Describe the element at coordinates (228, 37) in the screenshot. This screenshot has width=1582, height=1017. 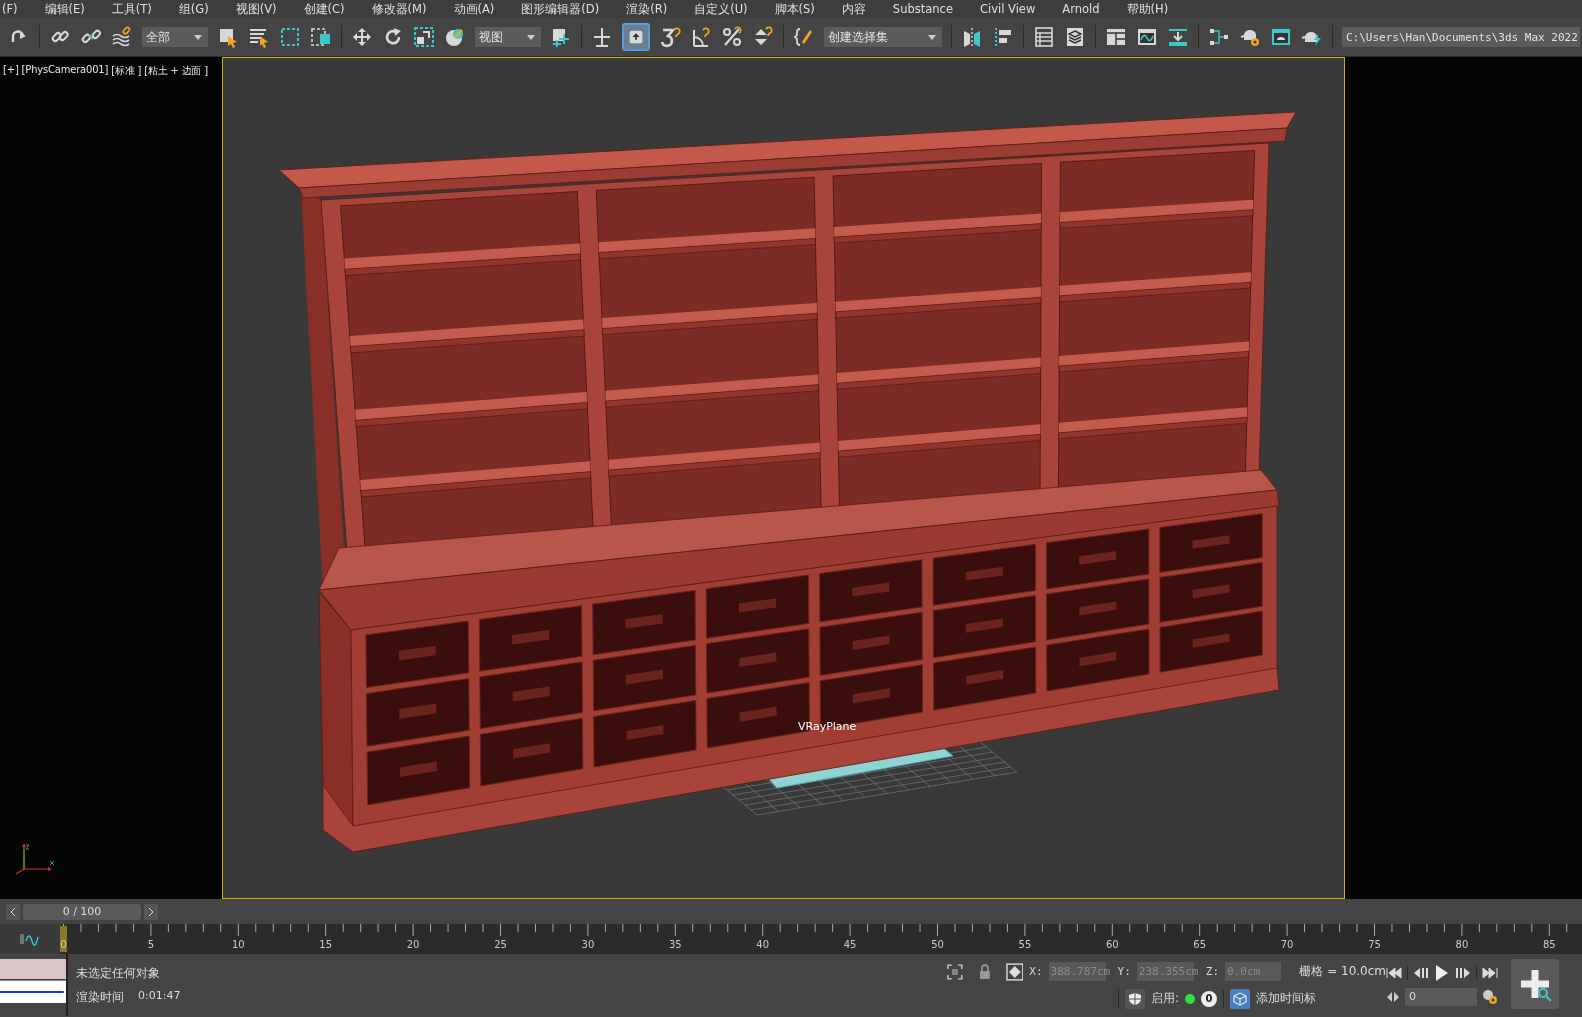
I see `select-icon` at that location.